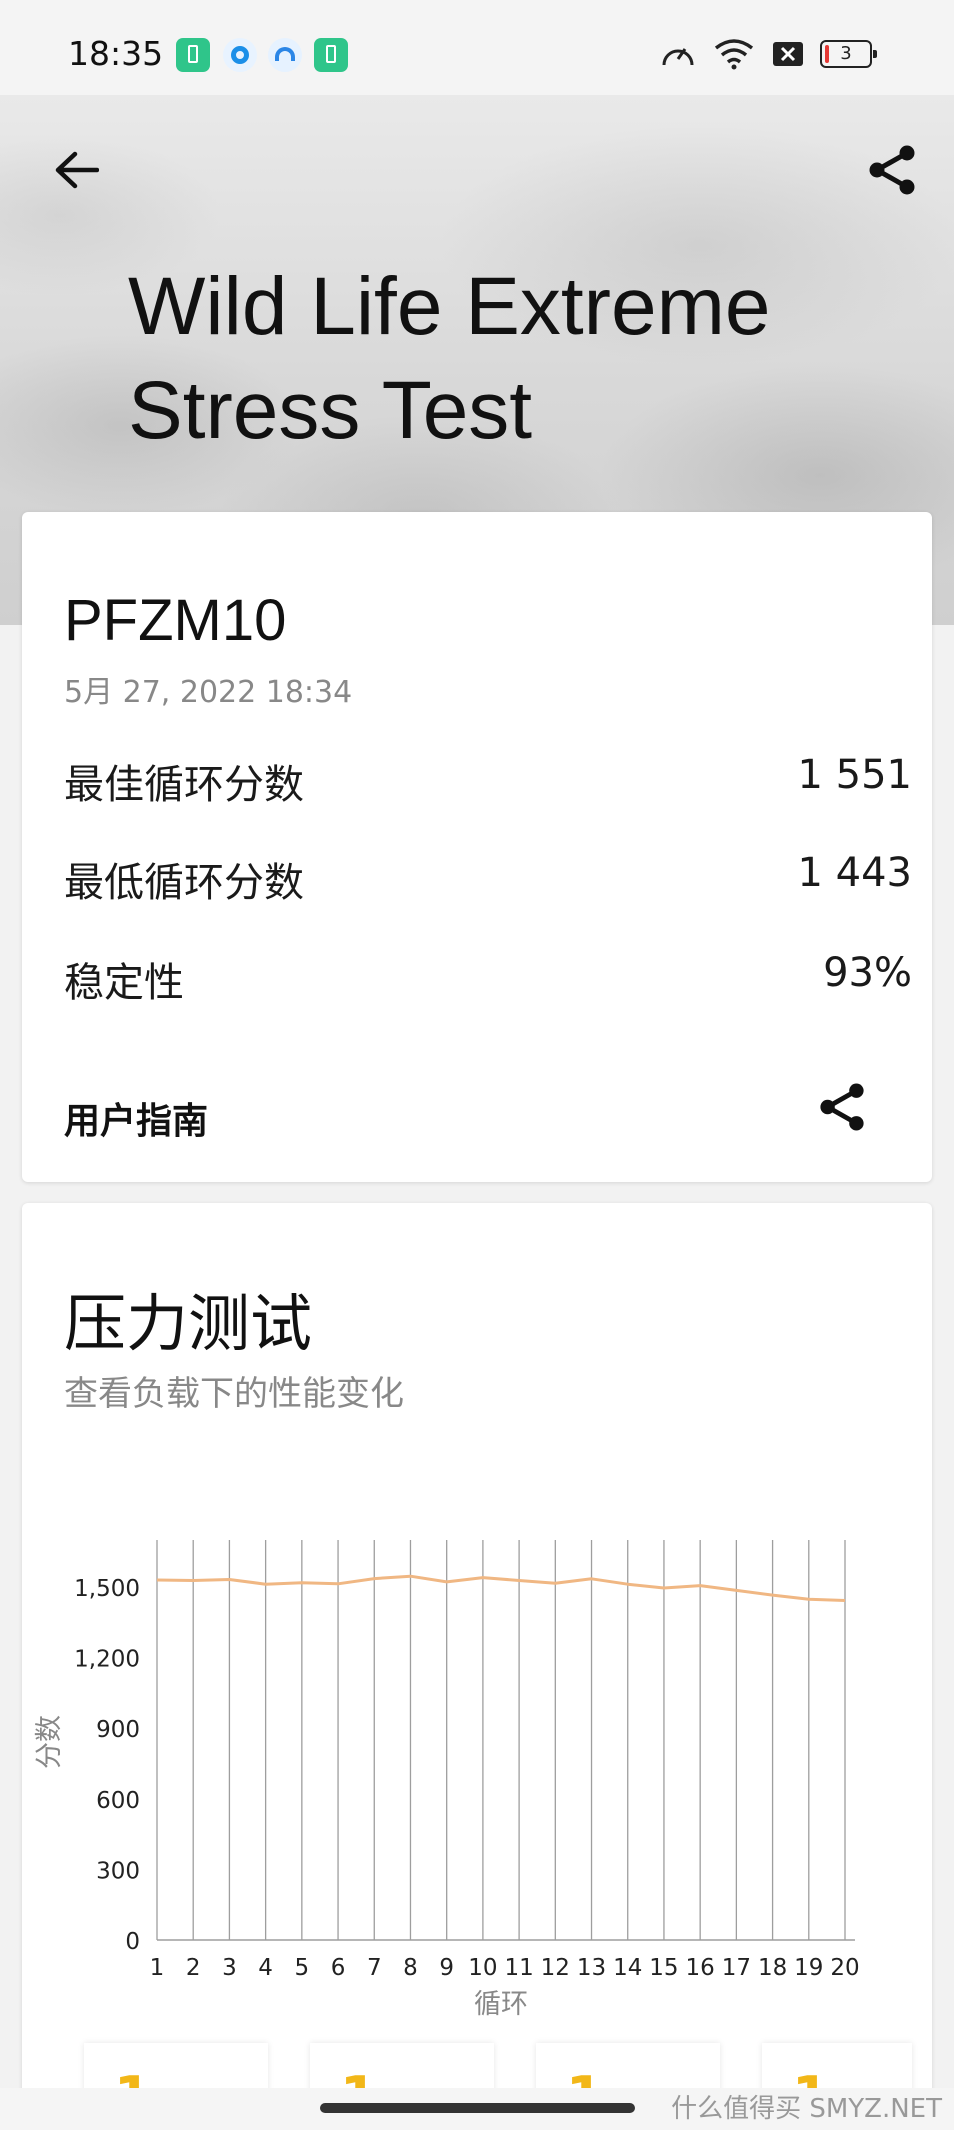 The image size is (954, 2130). Describe the element at coordinates (627, 1968) in the screenshot. I see `x-tick-label: 14` at that location.